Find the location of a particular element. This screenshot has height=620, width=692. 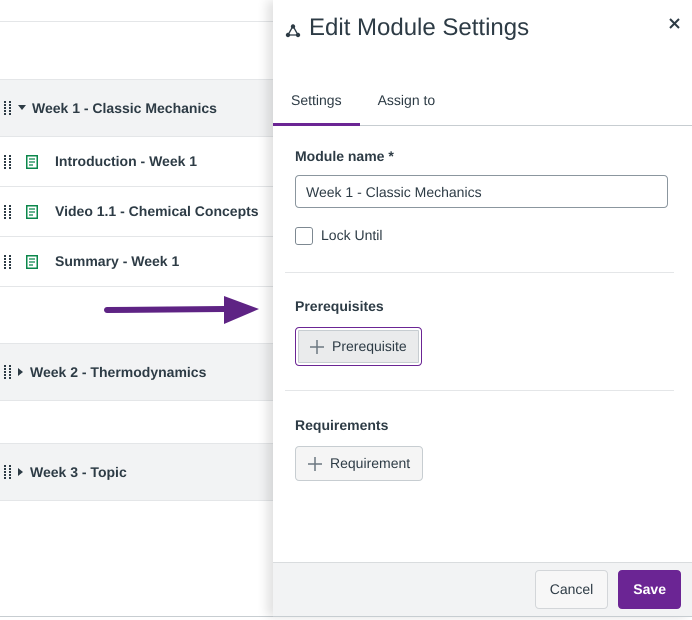

section-heading: Prerequisites is located at coordinates (340, 306).